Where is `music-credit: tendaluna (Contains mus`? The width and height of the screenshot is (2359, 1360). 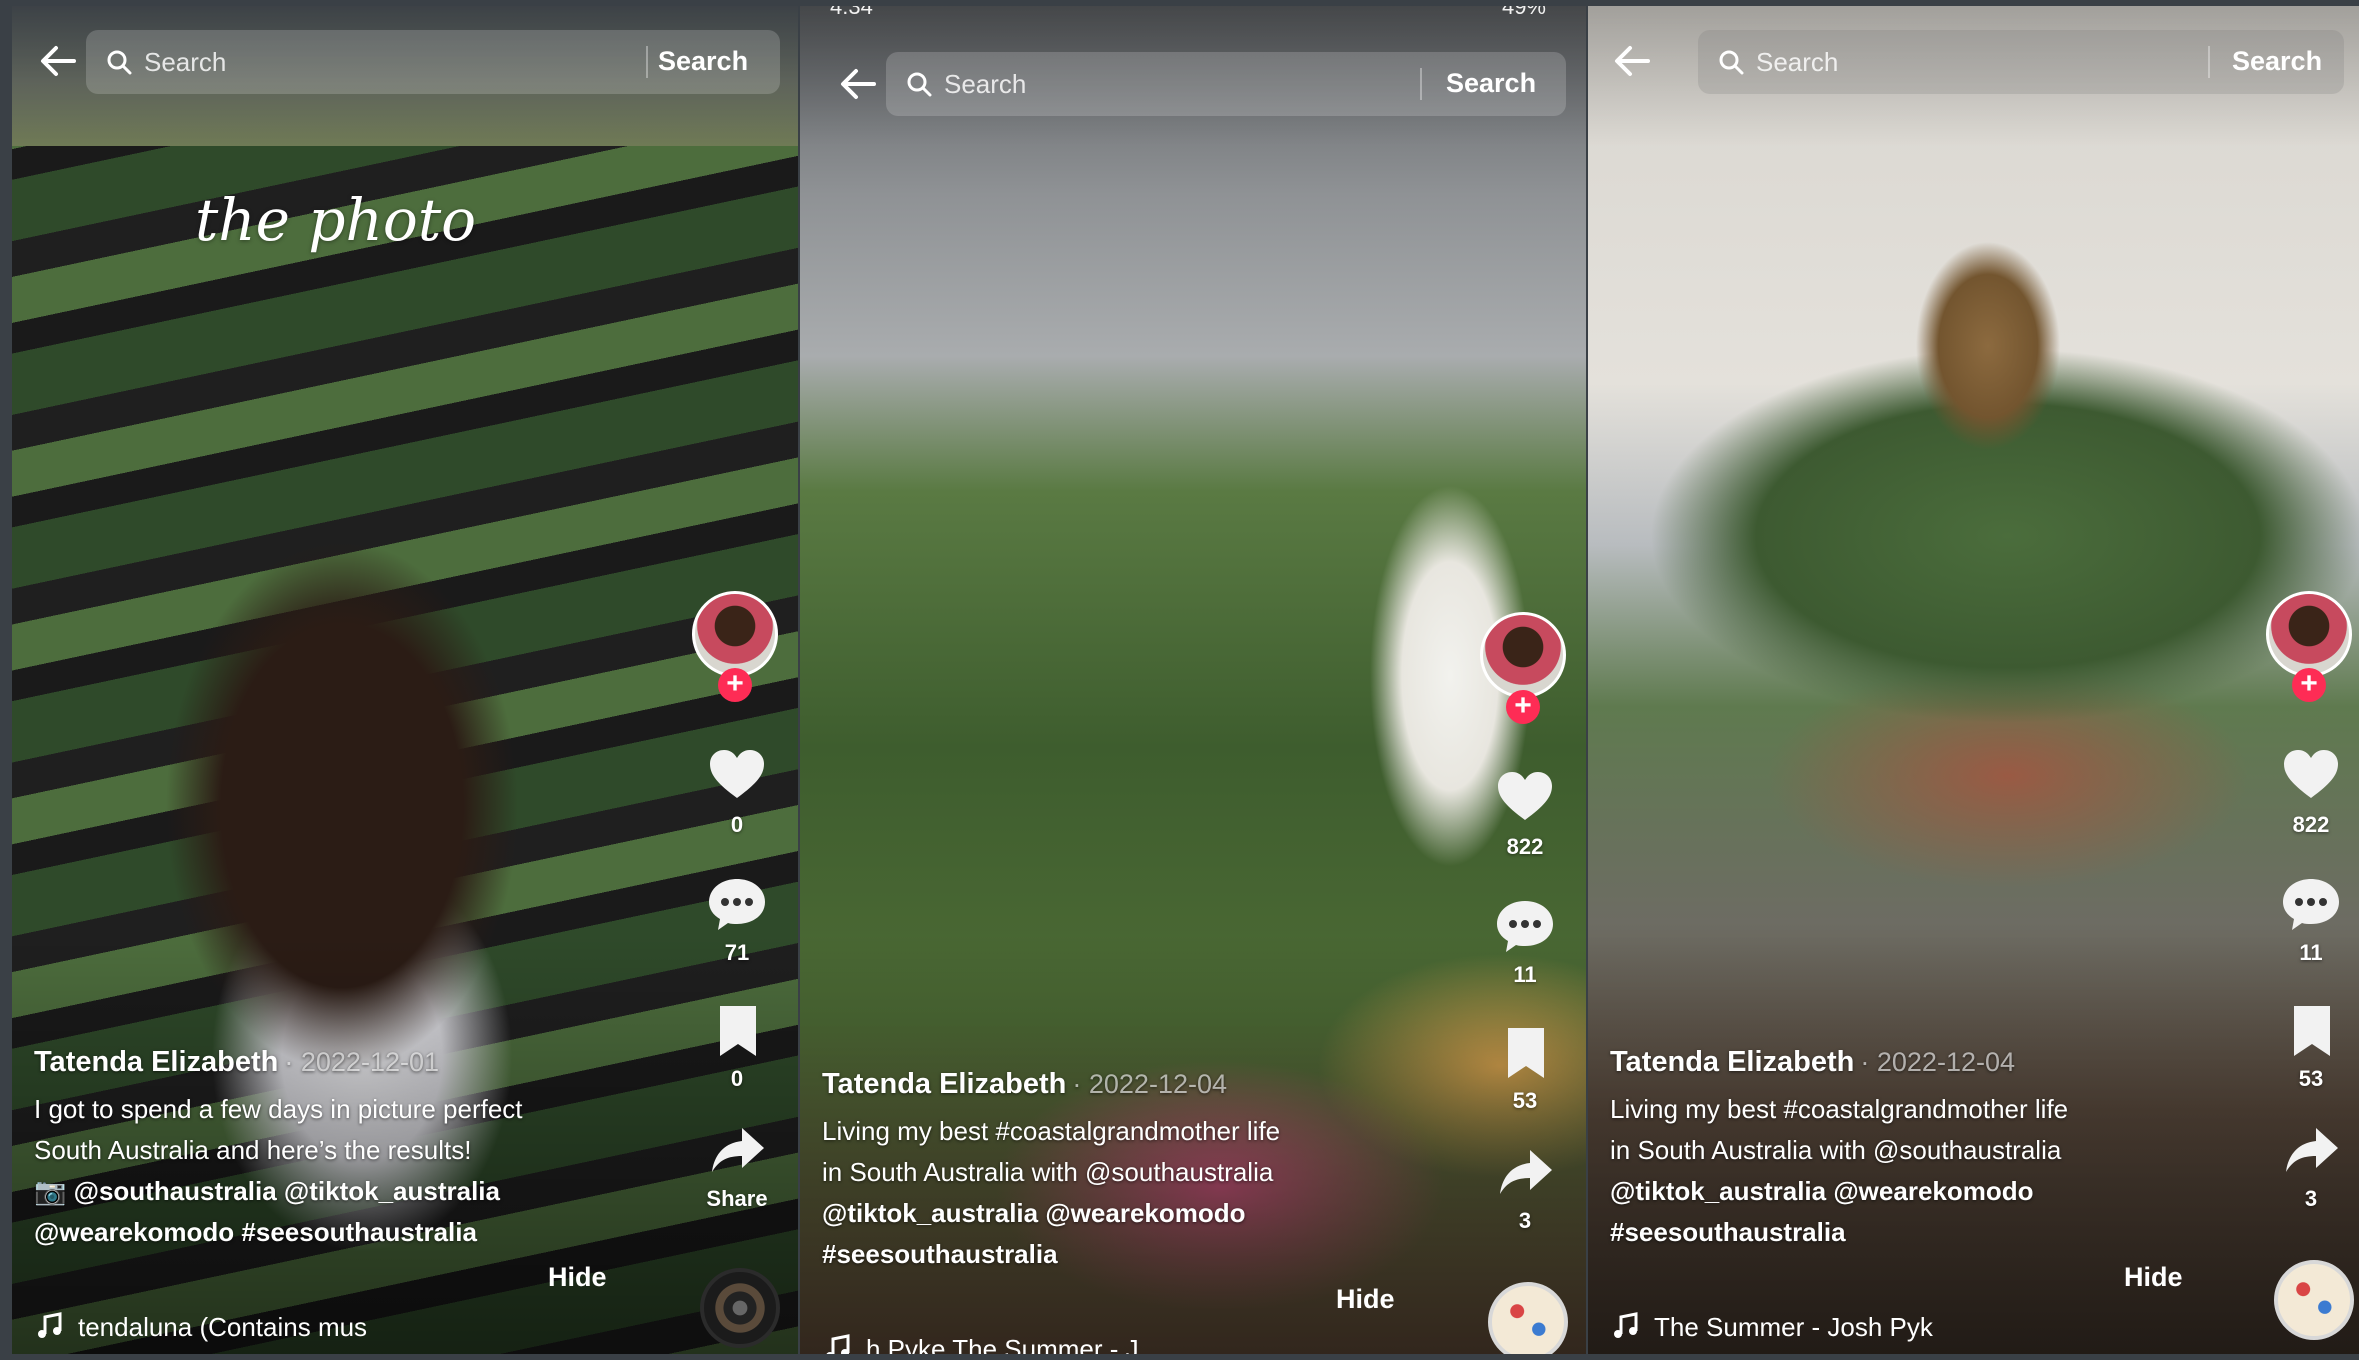 music-credit: tendaluna (Contains mus is located at coordinates (201, 1327).